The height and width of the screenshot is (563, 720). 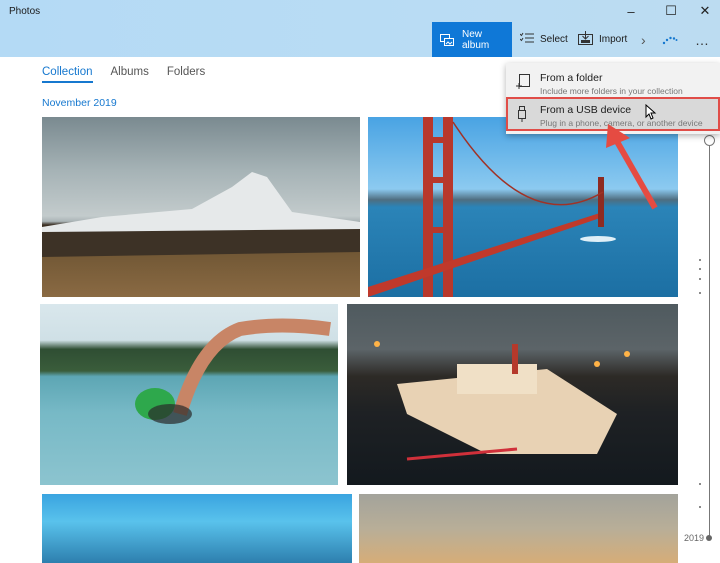 I want to click on nav-tabs: Collection Albums Folders, so click(x=123, y=74).